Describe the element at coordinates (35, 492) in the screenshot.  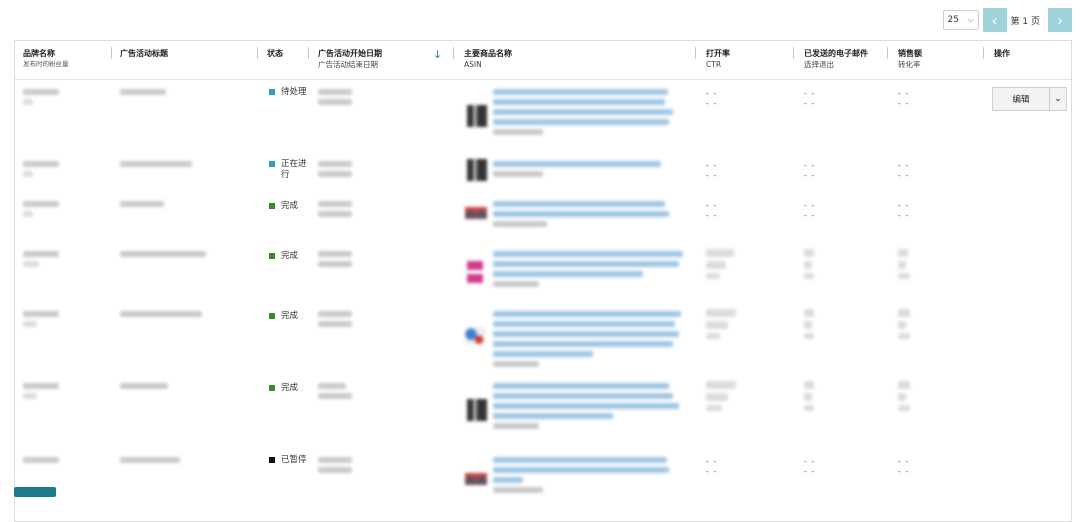
I see `bottom-action-button` at that location.